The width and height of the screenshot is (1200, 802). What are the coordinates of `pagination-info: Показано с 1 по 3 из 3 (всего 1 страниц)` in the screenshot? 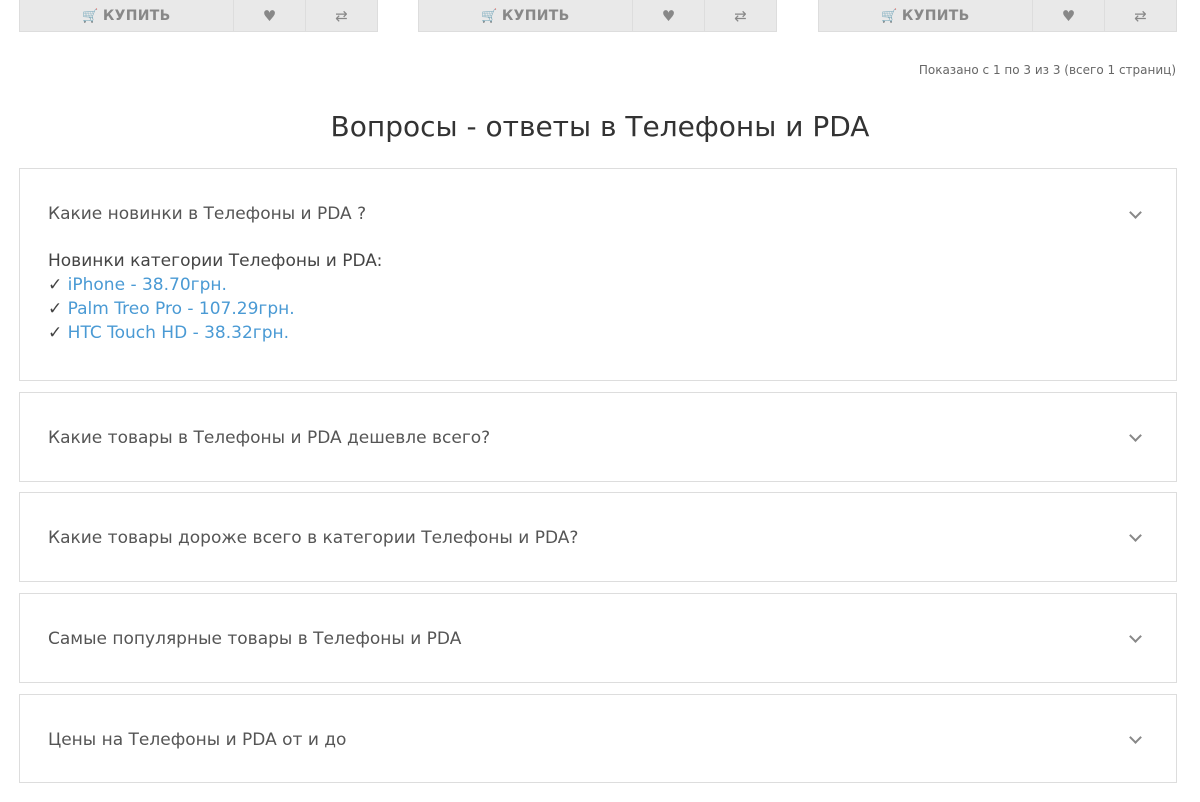 It's located at (1047, 70).